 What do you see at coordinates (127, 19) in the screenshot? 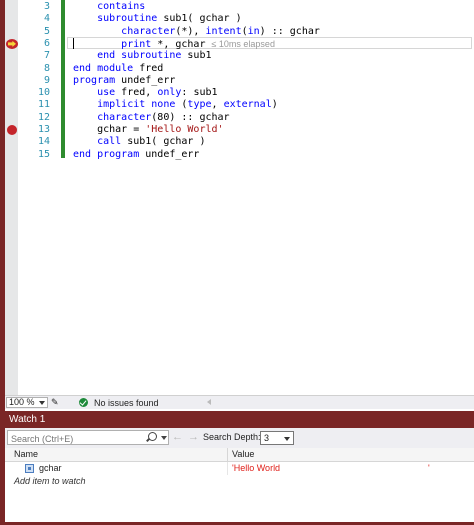
I see `keyword-token: subroutine` at bounding box center [127, 19].